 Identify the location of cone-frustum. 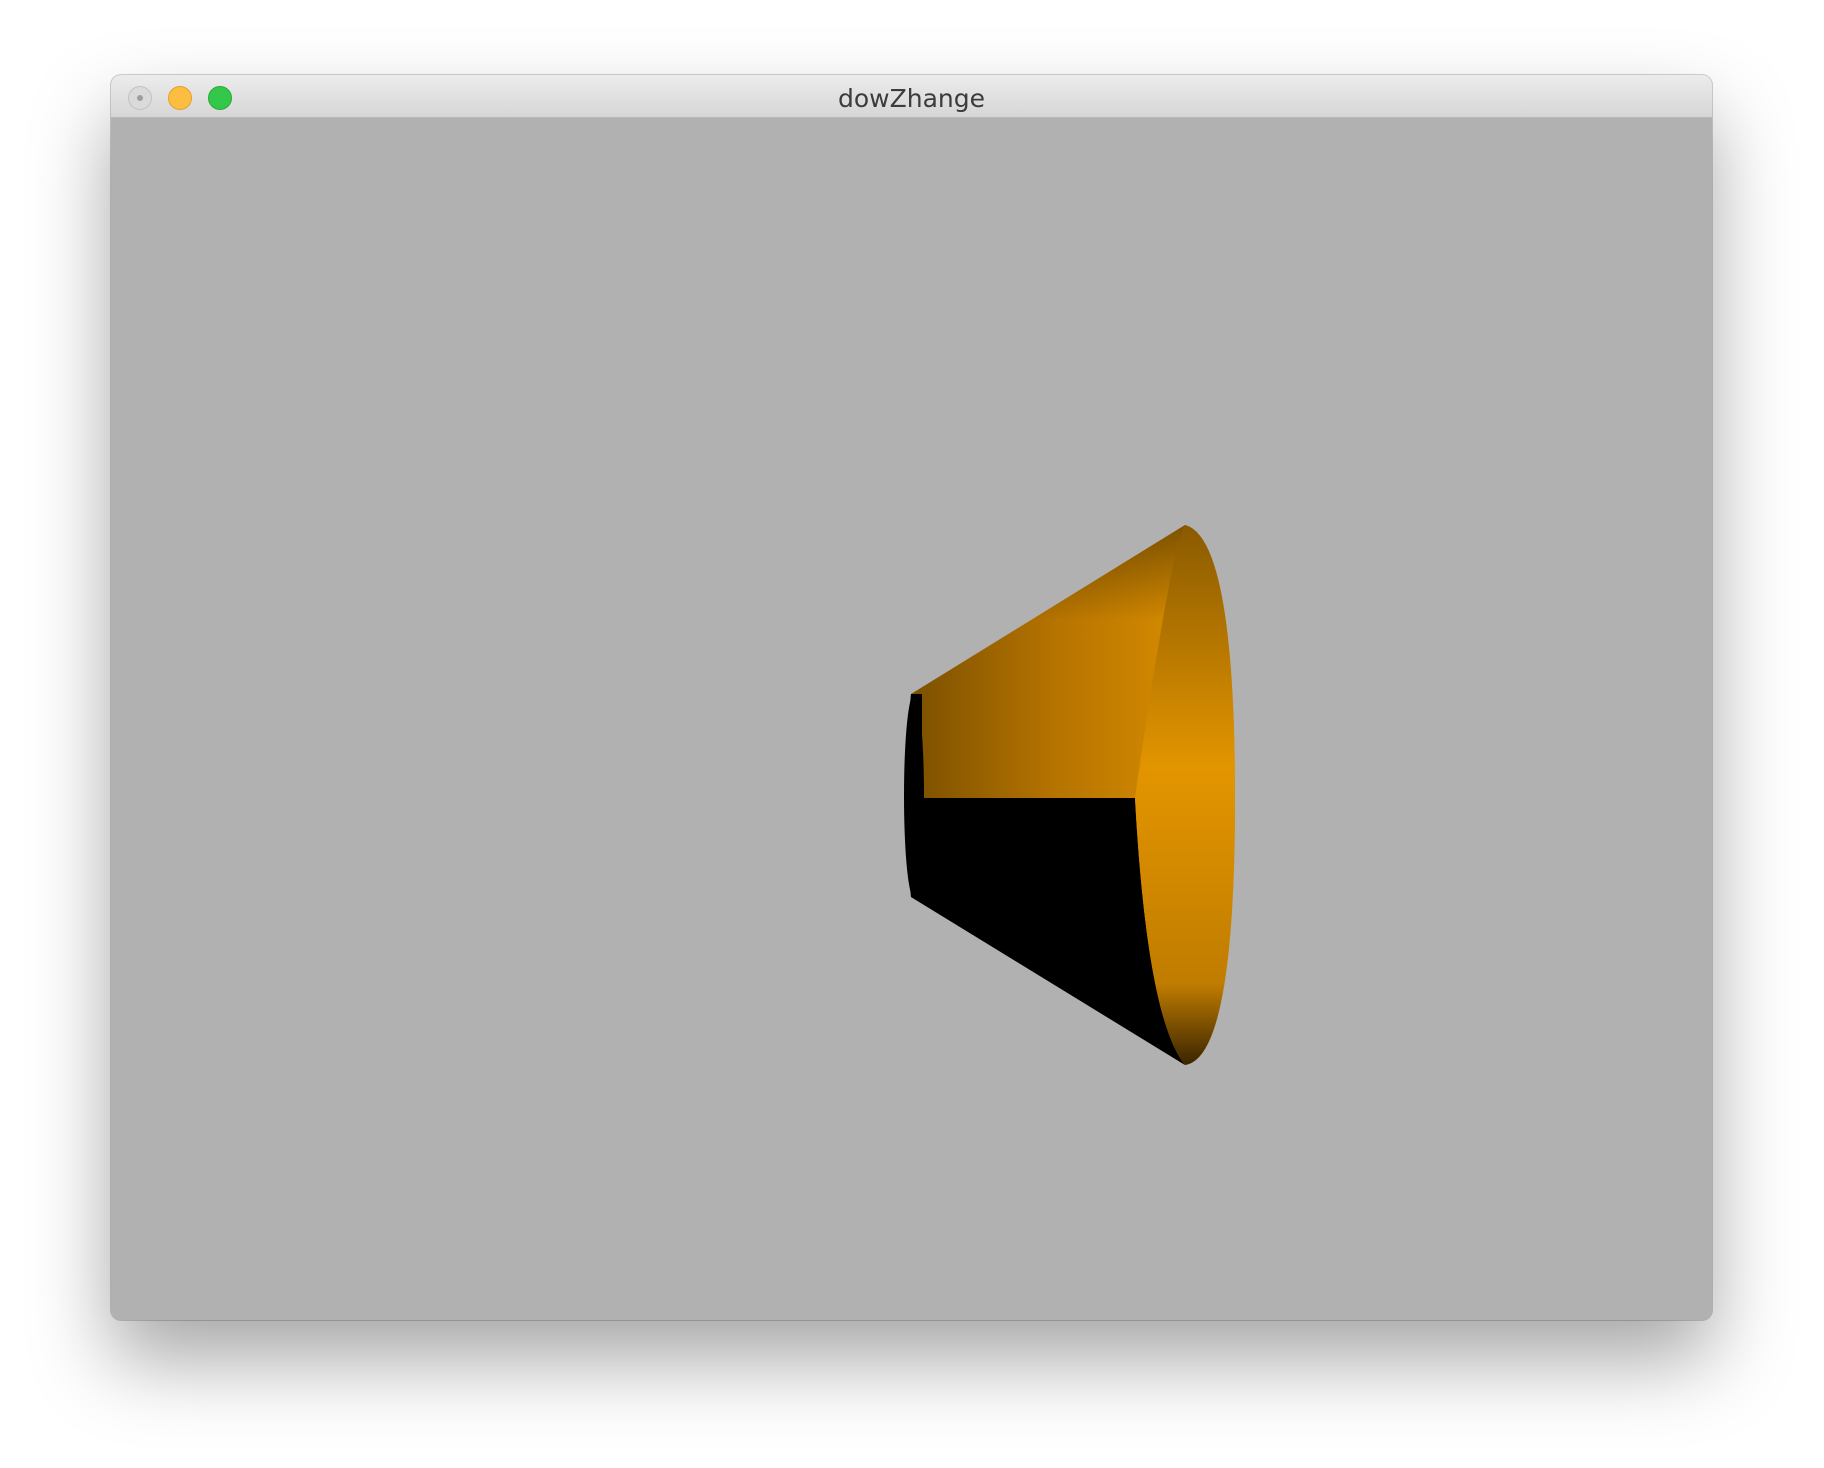
(1069, 795).